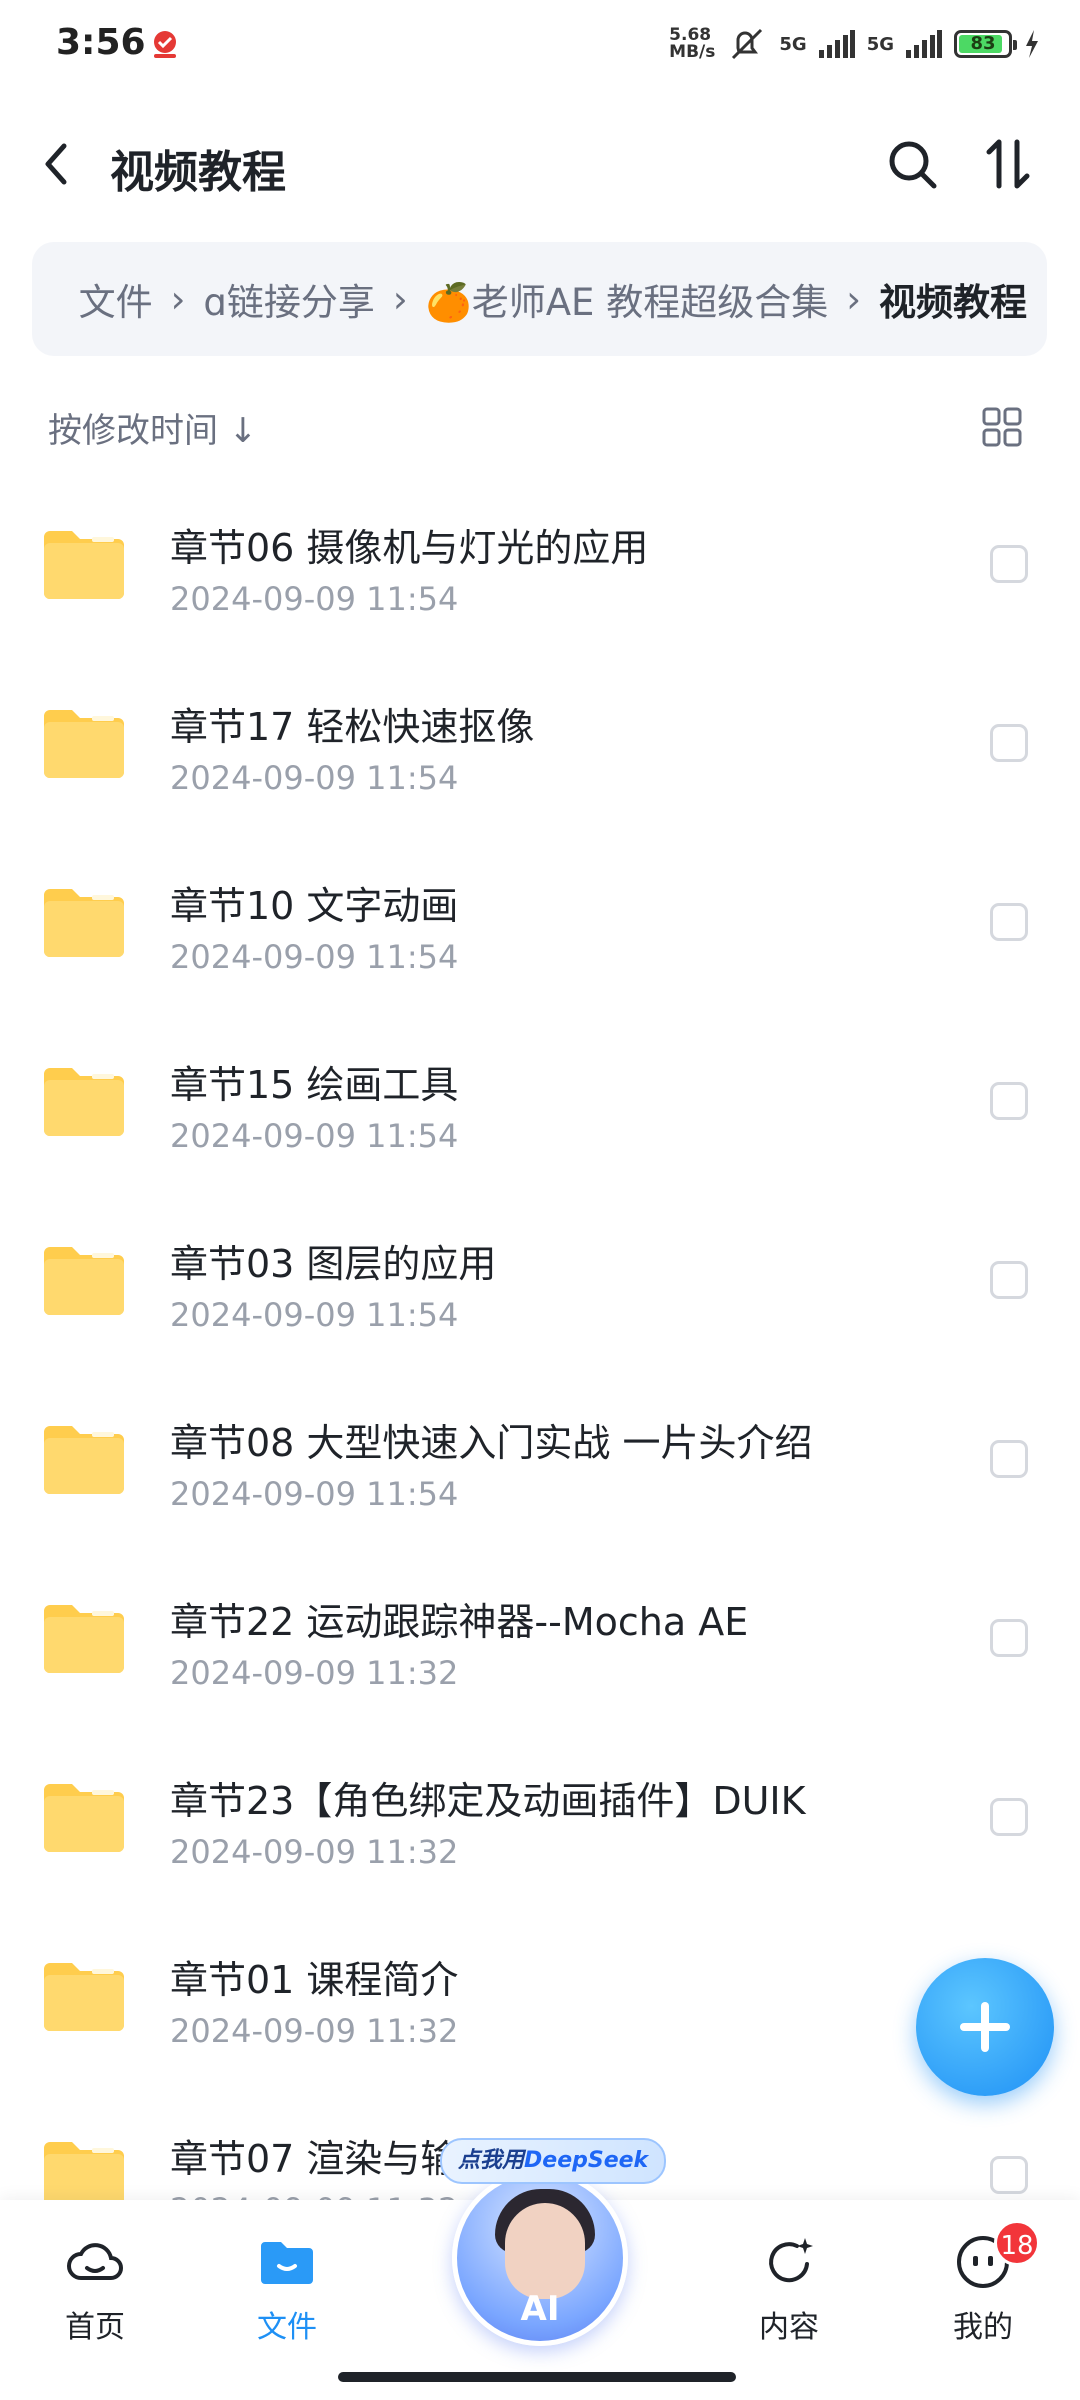 This screenshot has width=1080, height=2400. What do you see at coordinates (791, 2260) in the screenshot?
I see `refresh-sparkle-icon` at bounding box center [791, 2260].